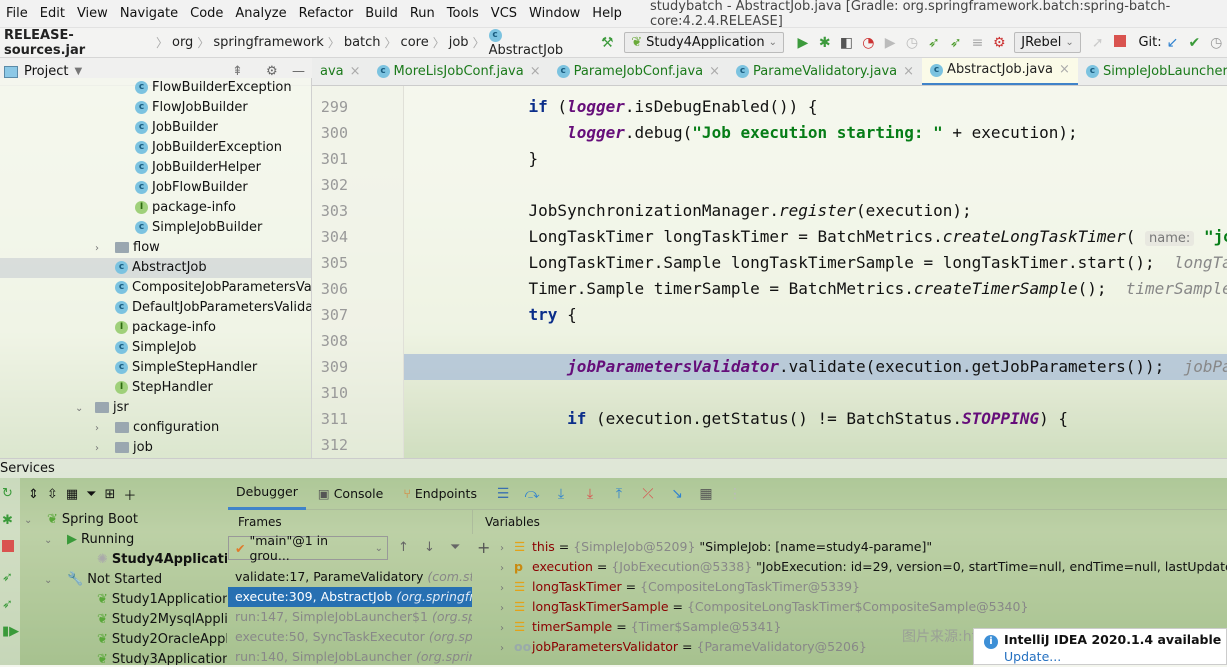 This screenshot has width=1227, height=667. What do you see at coordinates (110, 494) in the screenshot?
I see `new-tab-icon: ⊞` at bounding box center [110, 494].